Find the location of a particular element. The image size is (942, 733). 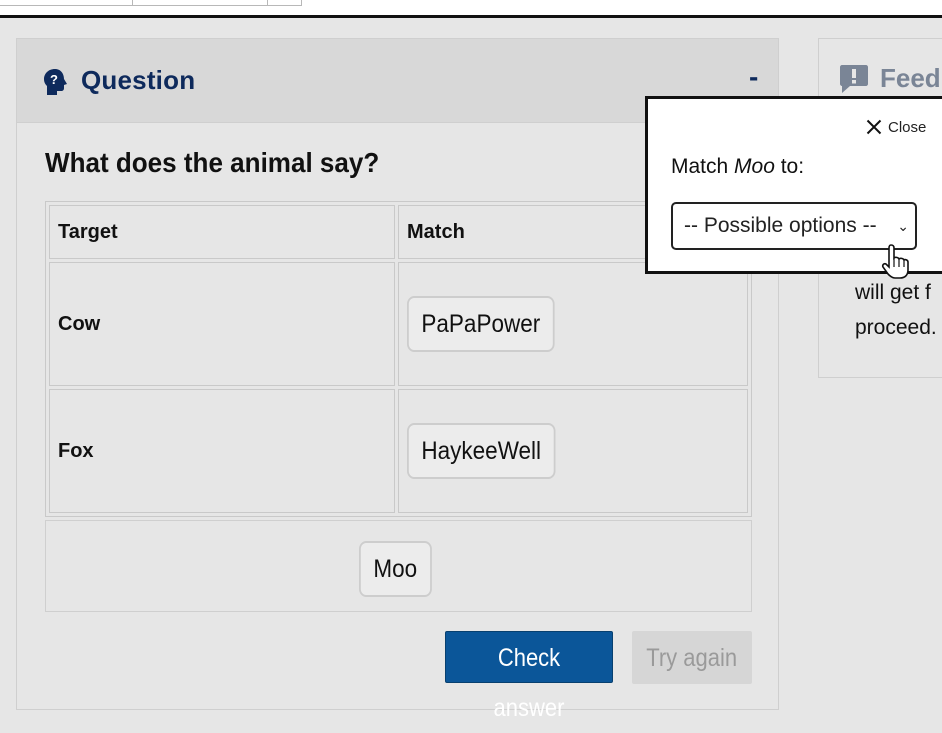

head-question-icon: ? is located at coordinates (55, 82).